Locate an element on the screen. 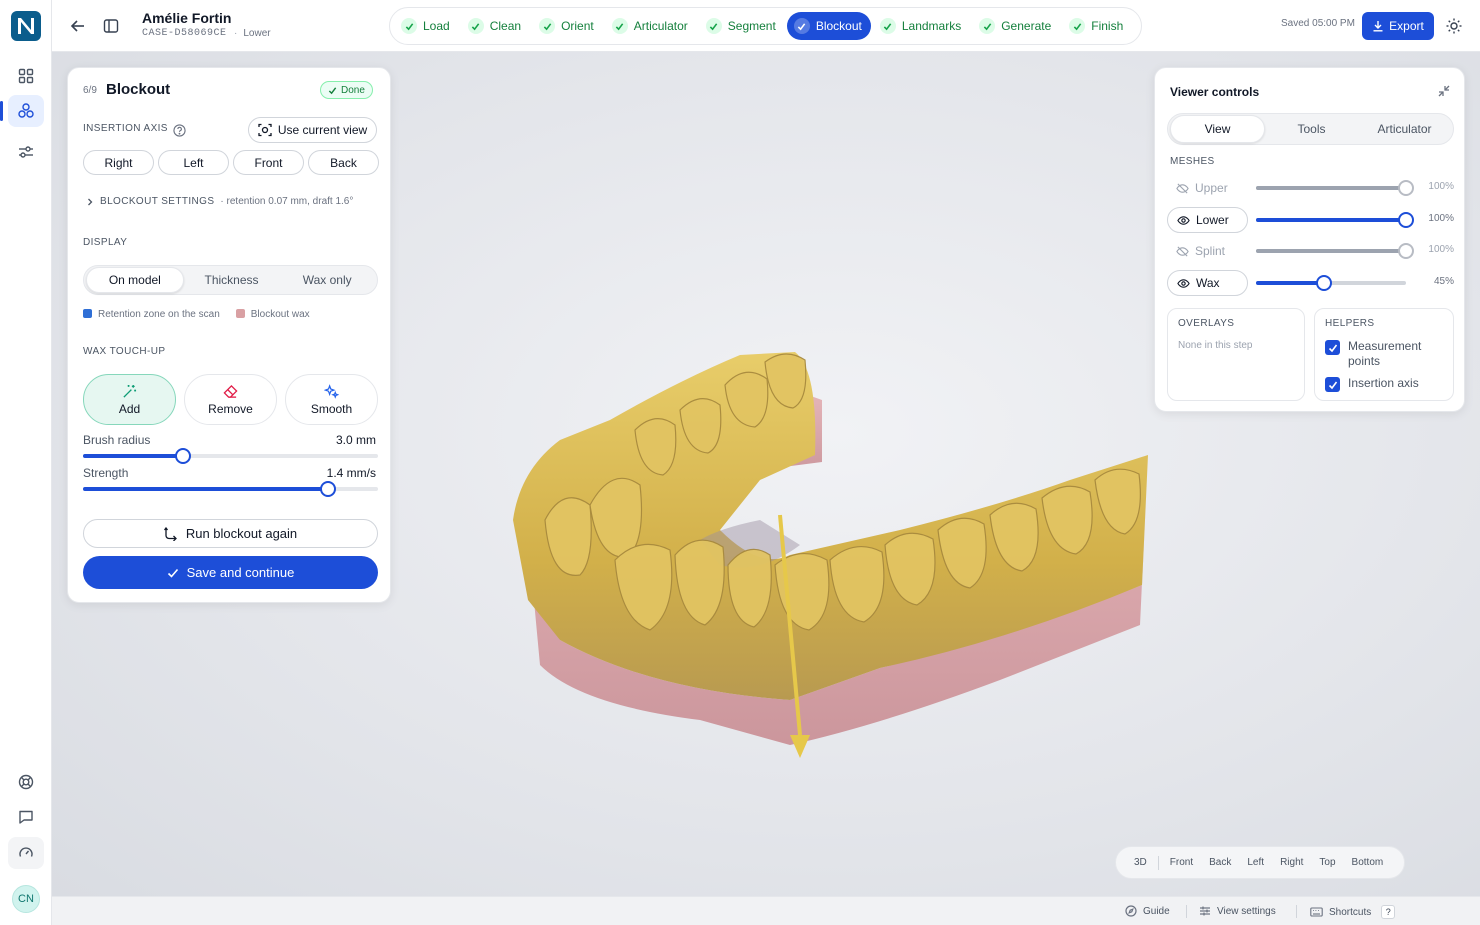  step-clean: Clean is located at coordinates (495, 26).